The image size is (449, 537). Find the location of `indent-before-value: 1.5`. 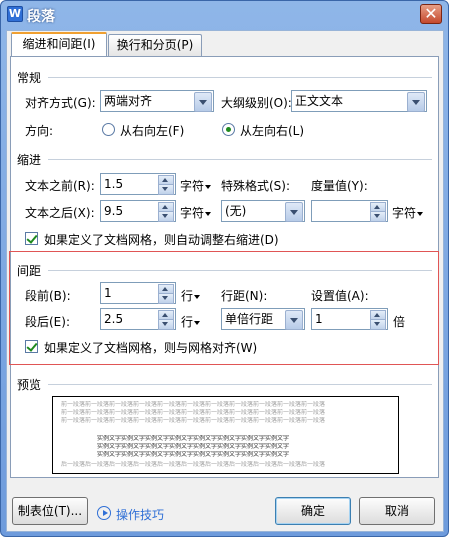

indent-before-value: 1.5 is located at coordinates (114, 184).